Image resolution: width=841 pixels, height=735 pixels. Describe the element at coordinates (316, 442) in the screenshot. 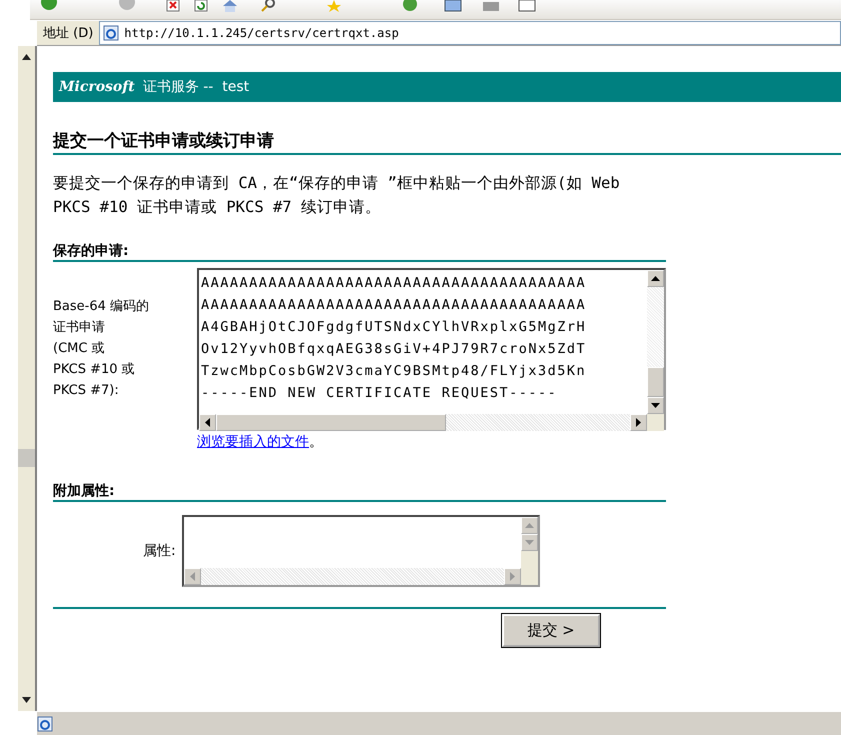

I see `punctuation: 。` at that location.